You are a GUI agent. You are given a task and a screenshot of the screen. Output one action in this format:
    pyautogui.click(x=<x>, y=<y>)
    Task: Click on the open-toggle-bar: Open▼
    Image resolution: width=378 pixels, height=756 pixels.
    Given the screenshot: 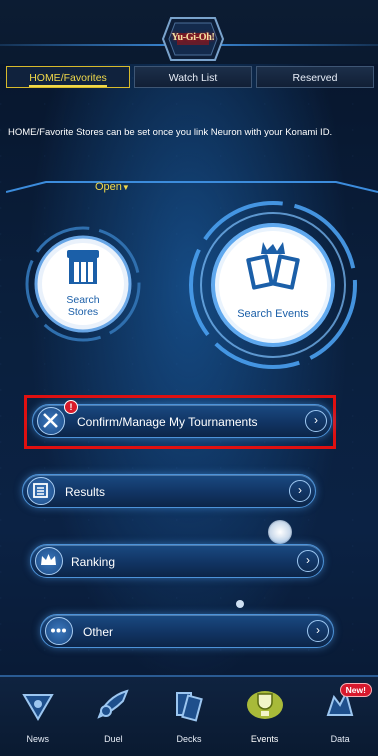 What is the action you would take?
    pyautogui.click(x=192, y=186)
    